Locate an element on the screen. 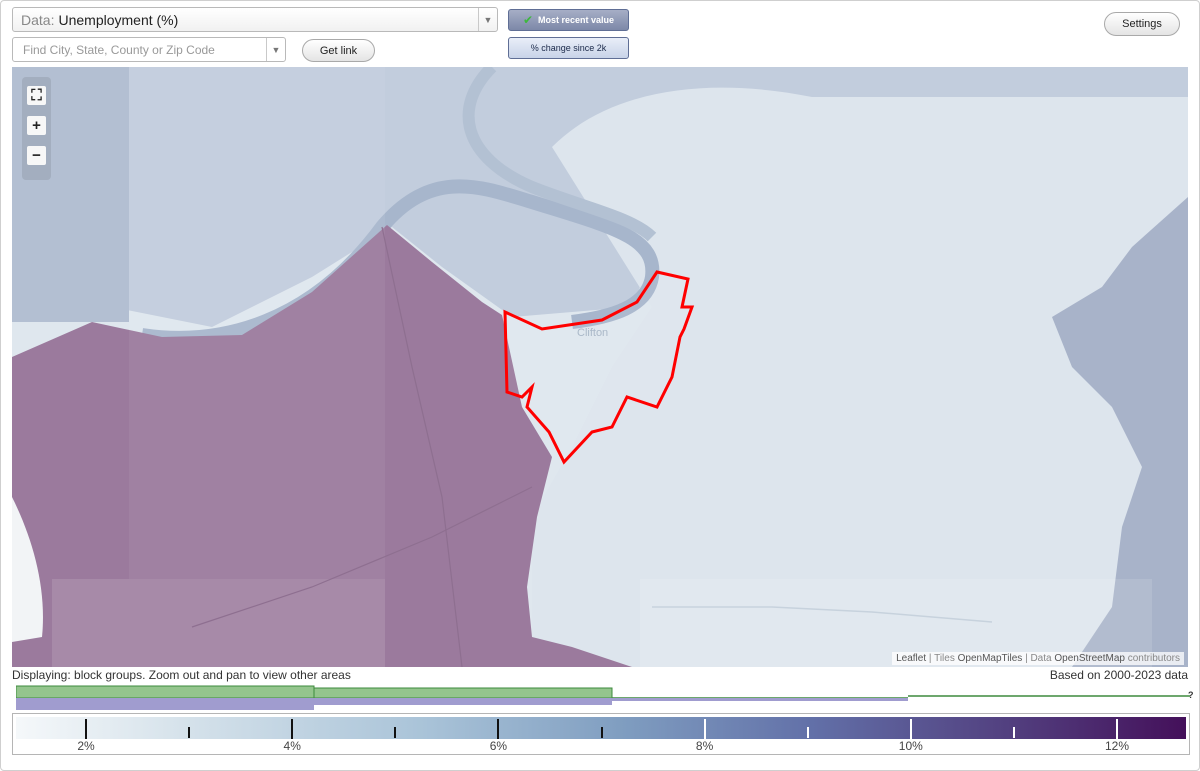  zoom-in-button: + is located at coordinates (36, 125).